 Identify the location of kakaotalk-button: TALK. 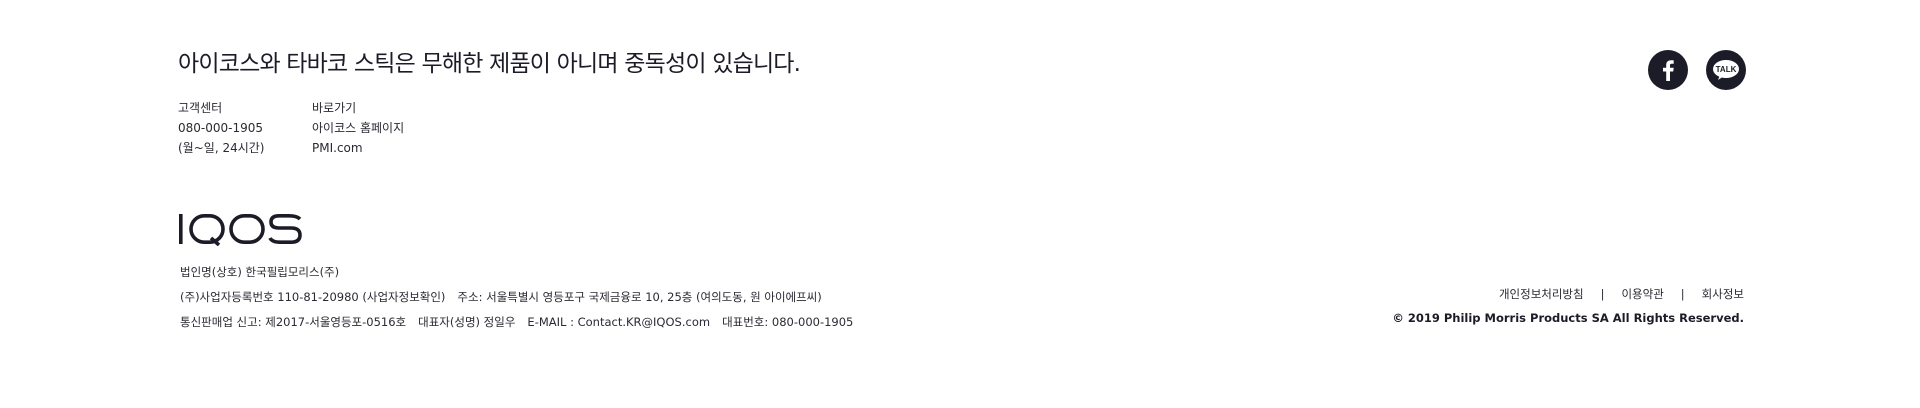
(1726, 70).